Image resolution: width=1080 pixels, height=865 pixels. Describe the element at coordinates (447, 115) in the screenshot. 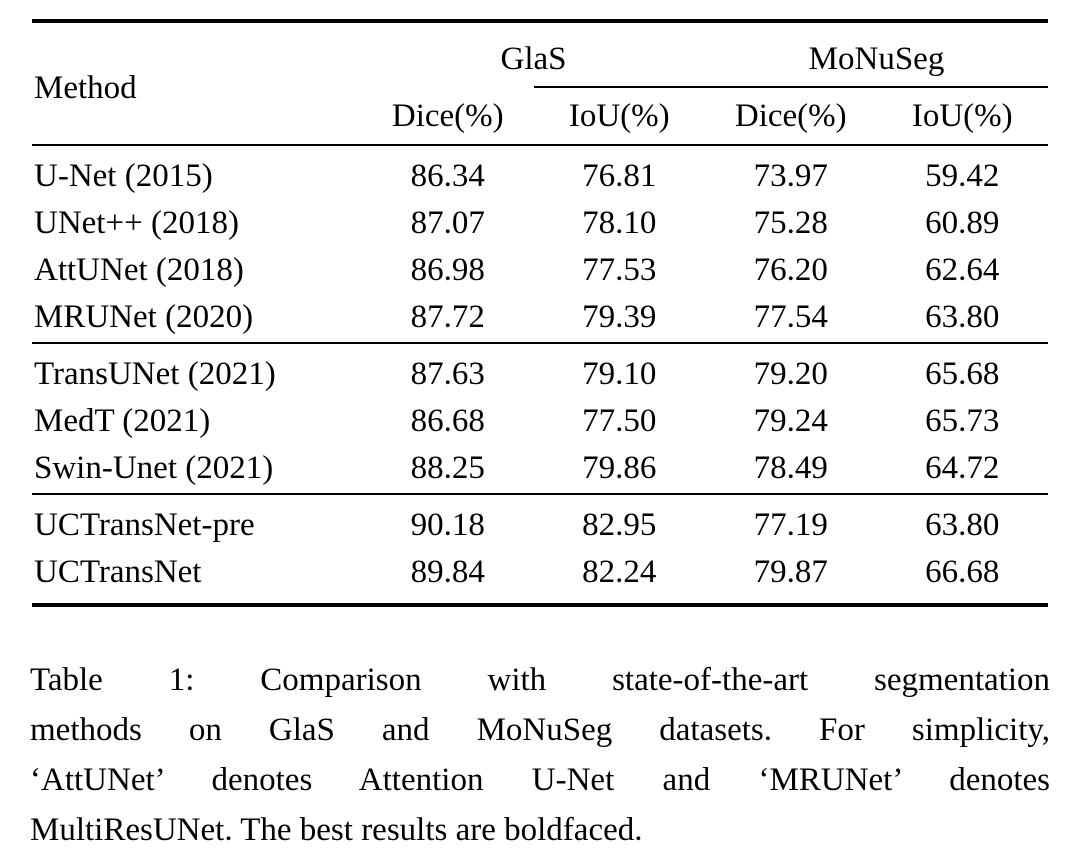

I see `column-header-glas-dice: Dice(%)` at that location.